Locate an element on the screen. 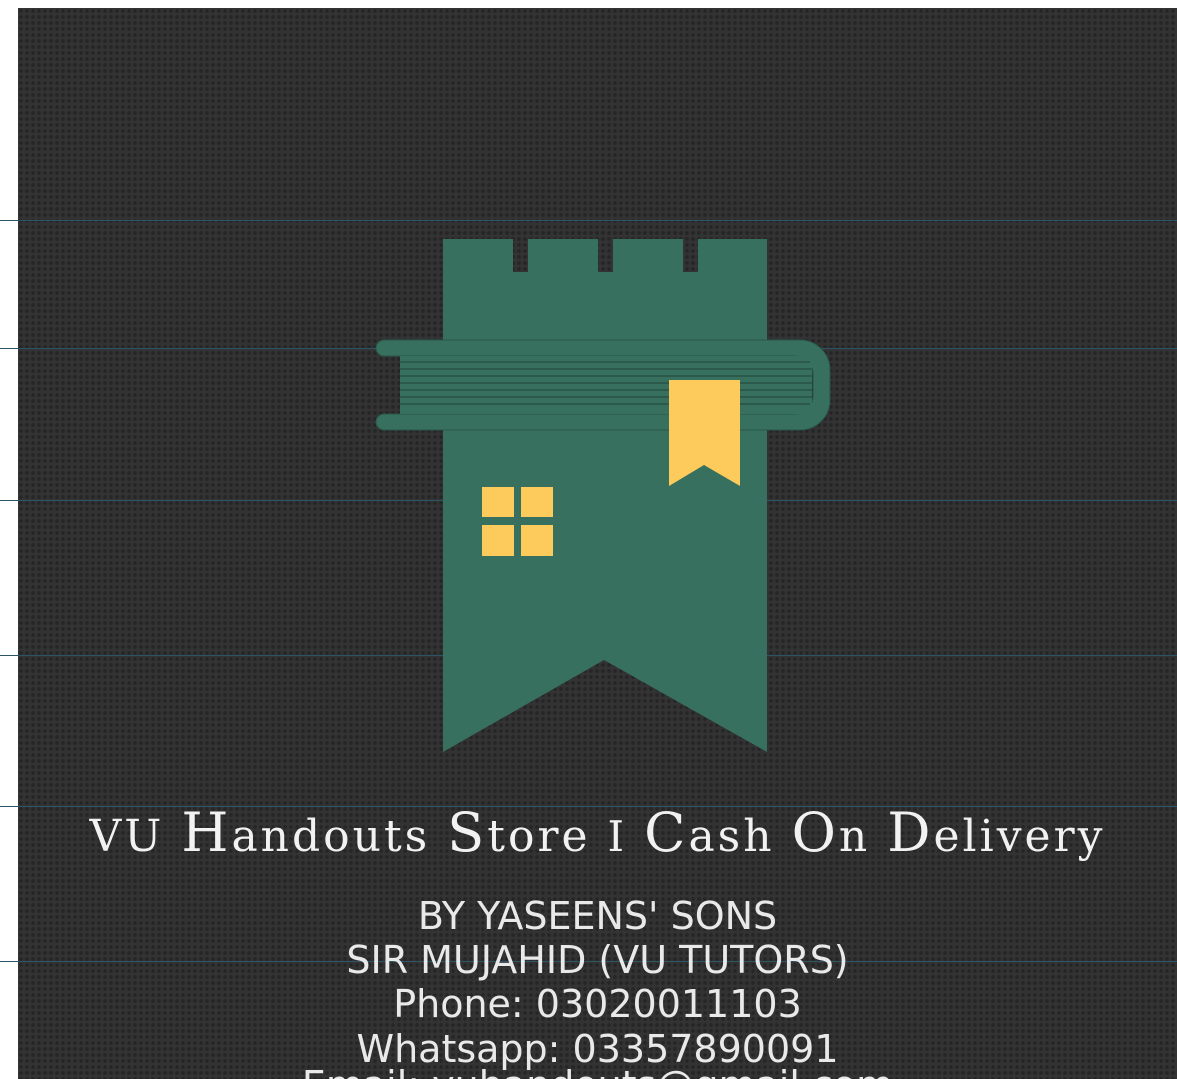 The height and width of the screenshot is (1079, 1177). title-initial: D is located at coordinates (910, 832).